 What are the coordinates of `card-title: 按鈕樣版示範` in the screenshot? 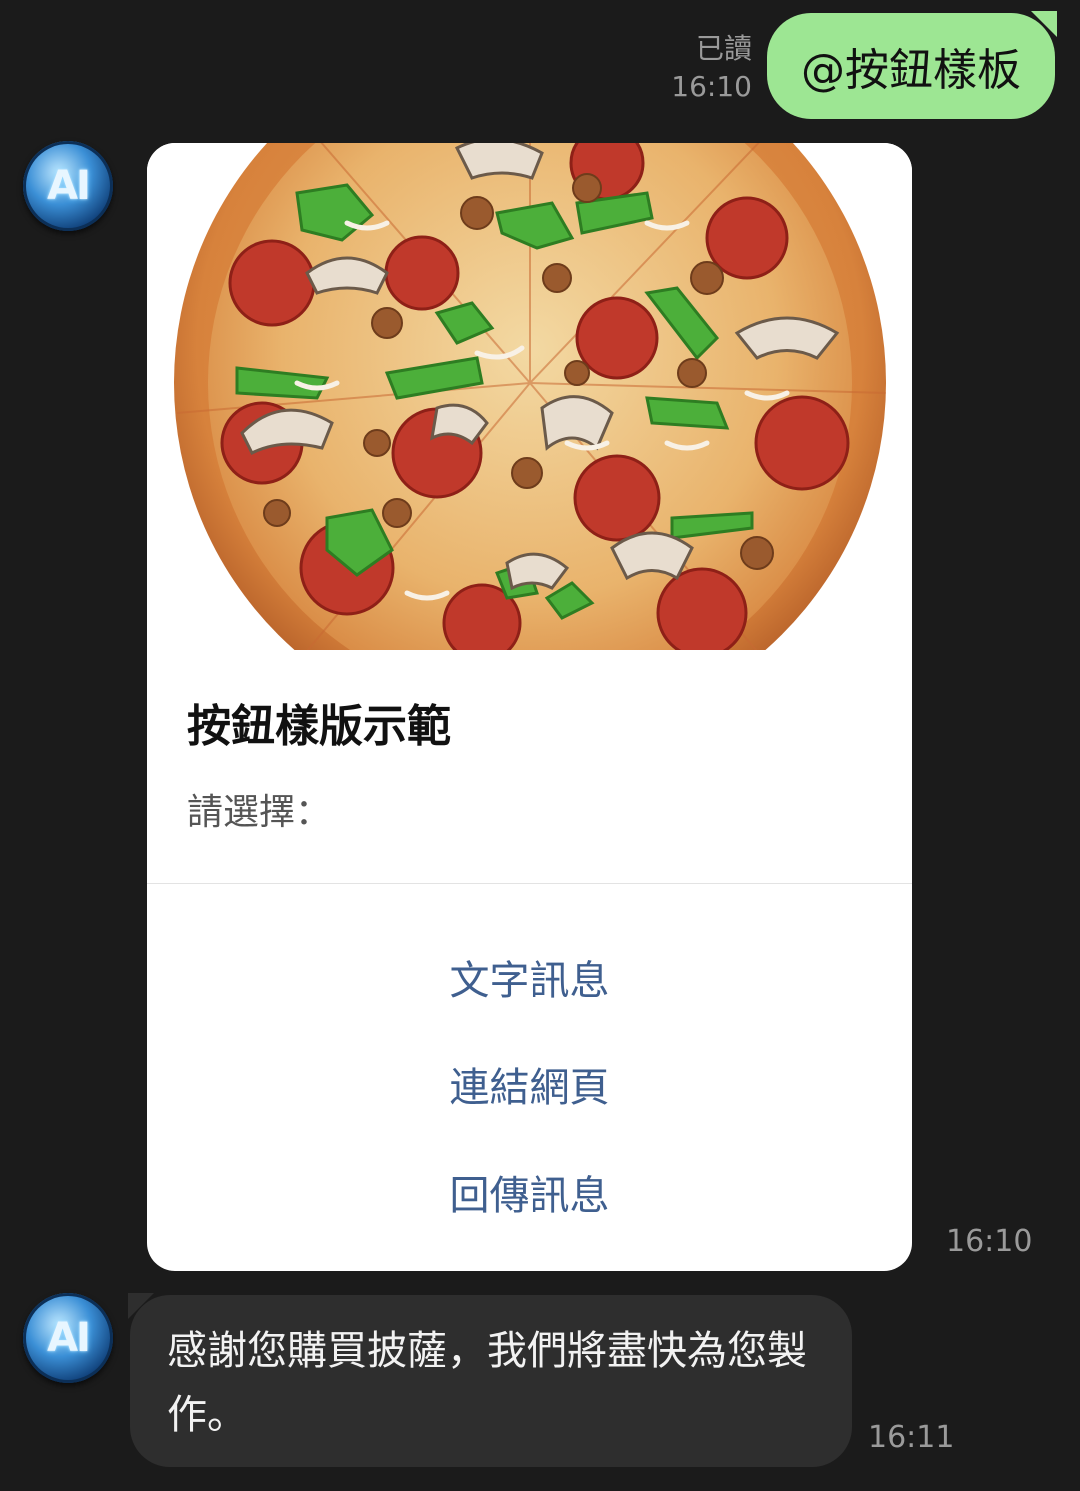 It's located at (319, 726).